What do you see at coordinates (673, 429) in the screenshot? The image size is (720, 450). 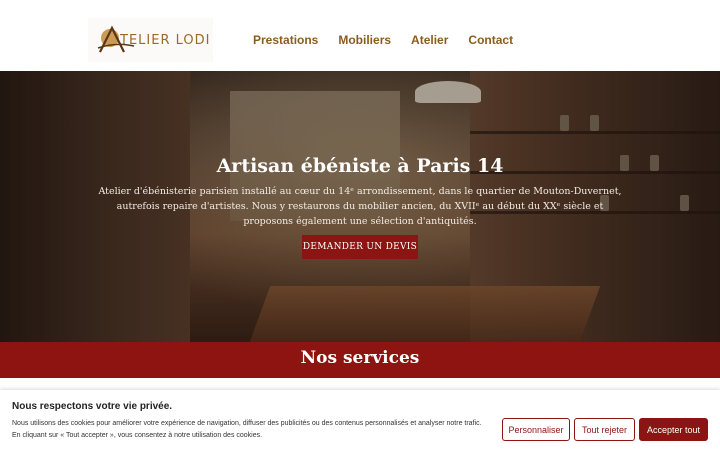 I see `accept-all-cookies-button: Accepter tout` at bounding box center [673, 429].